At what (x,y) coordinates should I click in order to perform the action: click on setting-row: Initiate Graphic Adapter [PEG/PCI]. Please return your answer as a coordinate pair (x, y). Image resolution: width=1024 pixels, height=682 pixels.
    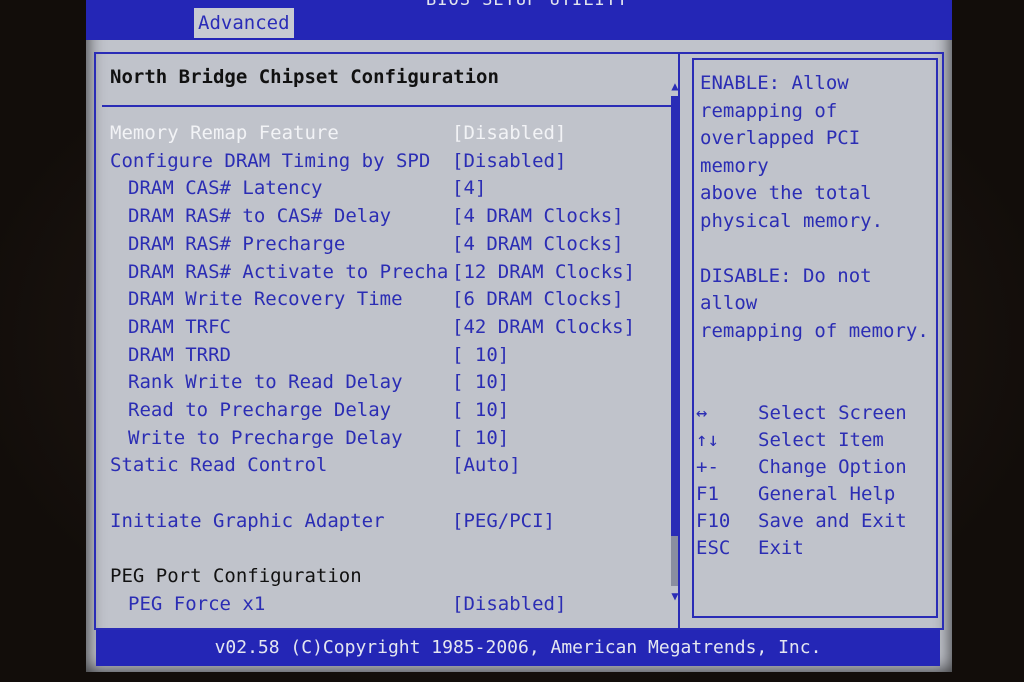
    Looking at the image, I should click on (386, 521).